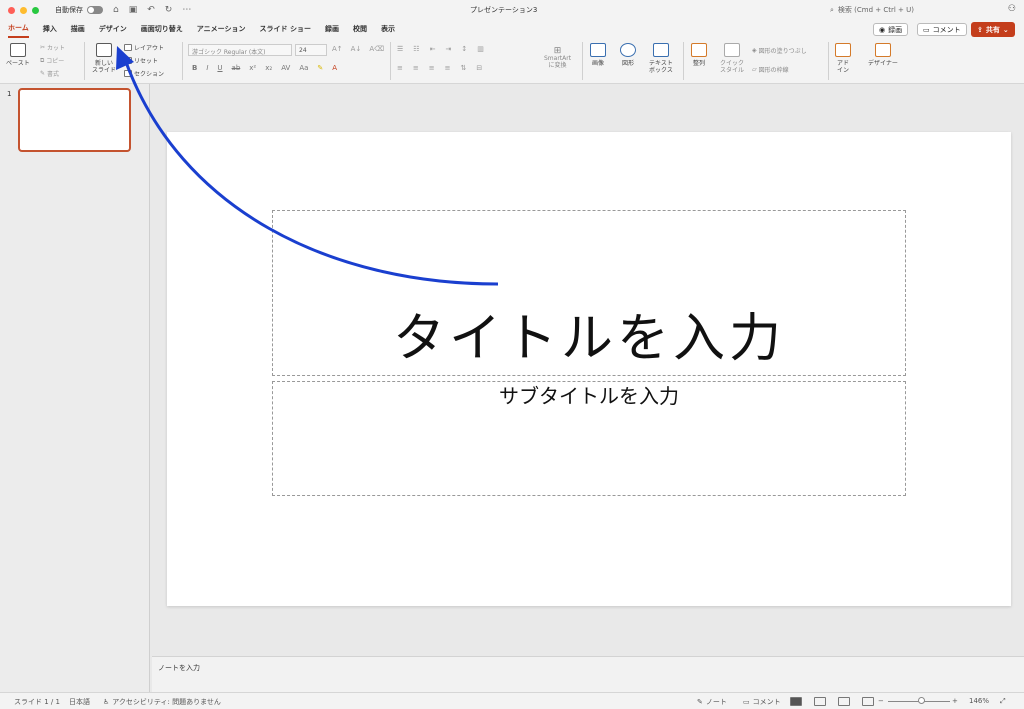 This screenshot has width=1024, height=709. I want to click on reset-button: リセット, so click(141, 60).